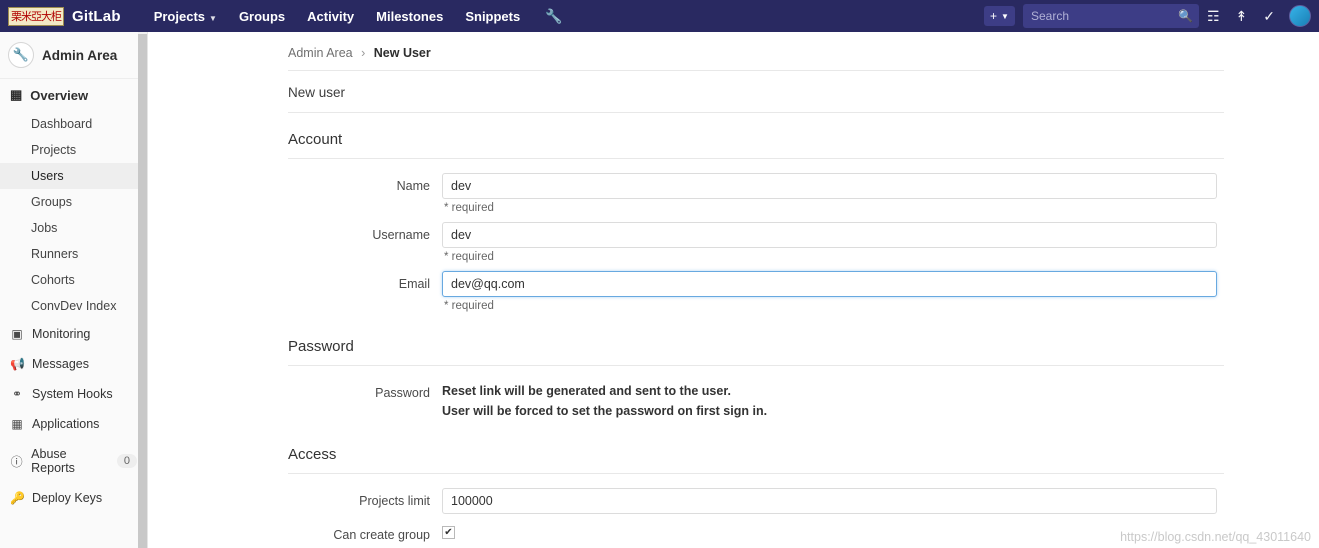 The width and height of the screenshot is (1319, 548). What do you see at coordinates (330, 16) in the screenshot?
I see `nav-link-activity: Activity` at bounding box center [330, 16].